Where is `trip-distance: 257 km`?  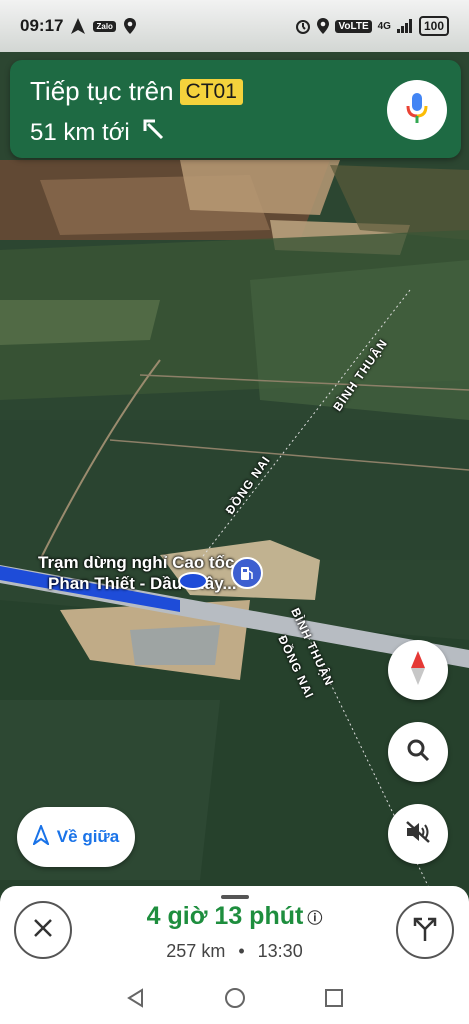 trip-distance: 257 km is located at coordinates (196, 951).